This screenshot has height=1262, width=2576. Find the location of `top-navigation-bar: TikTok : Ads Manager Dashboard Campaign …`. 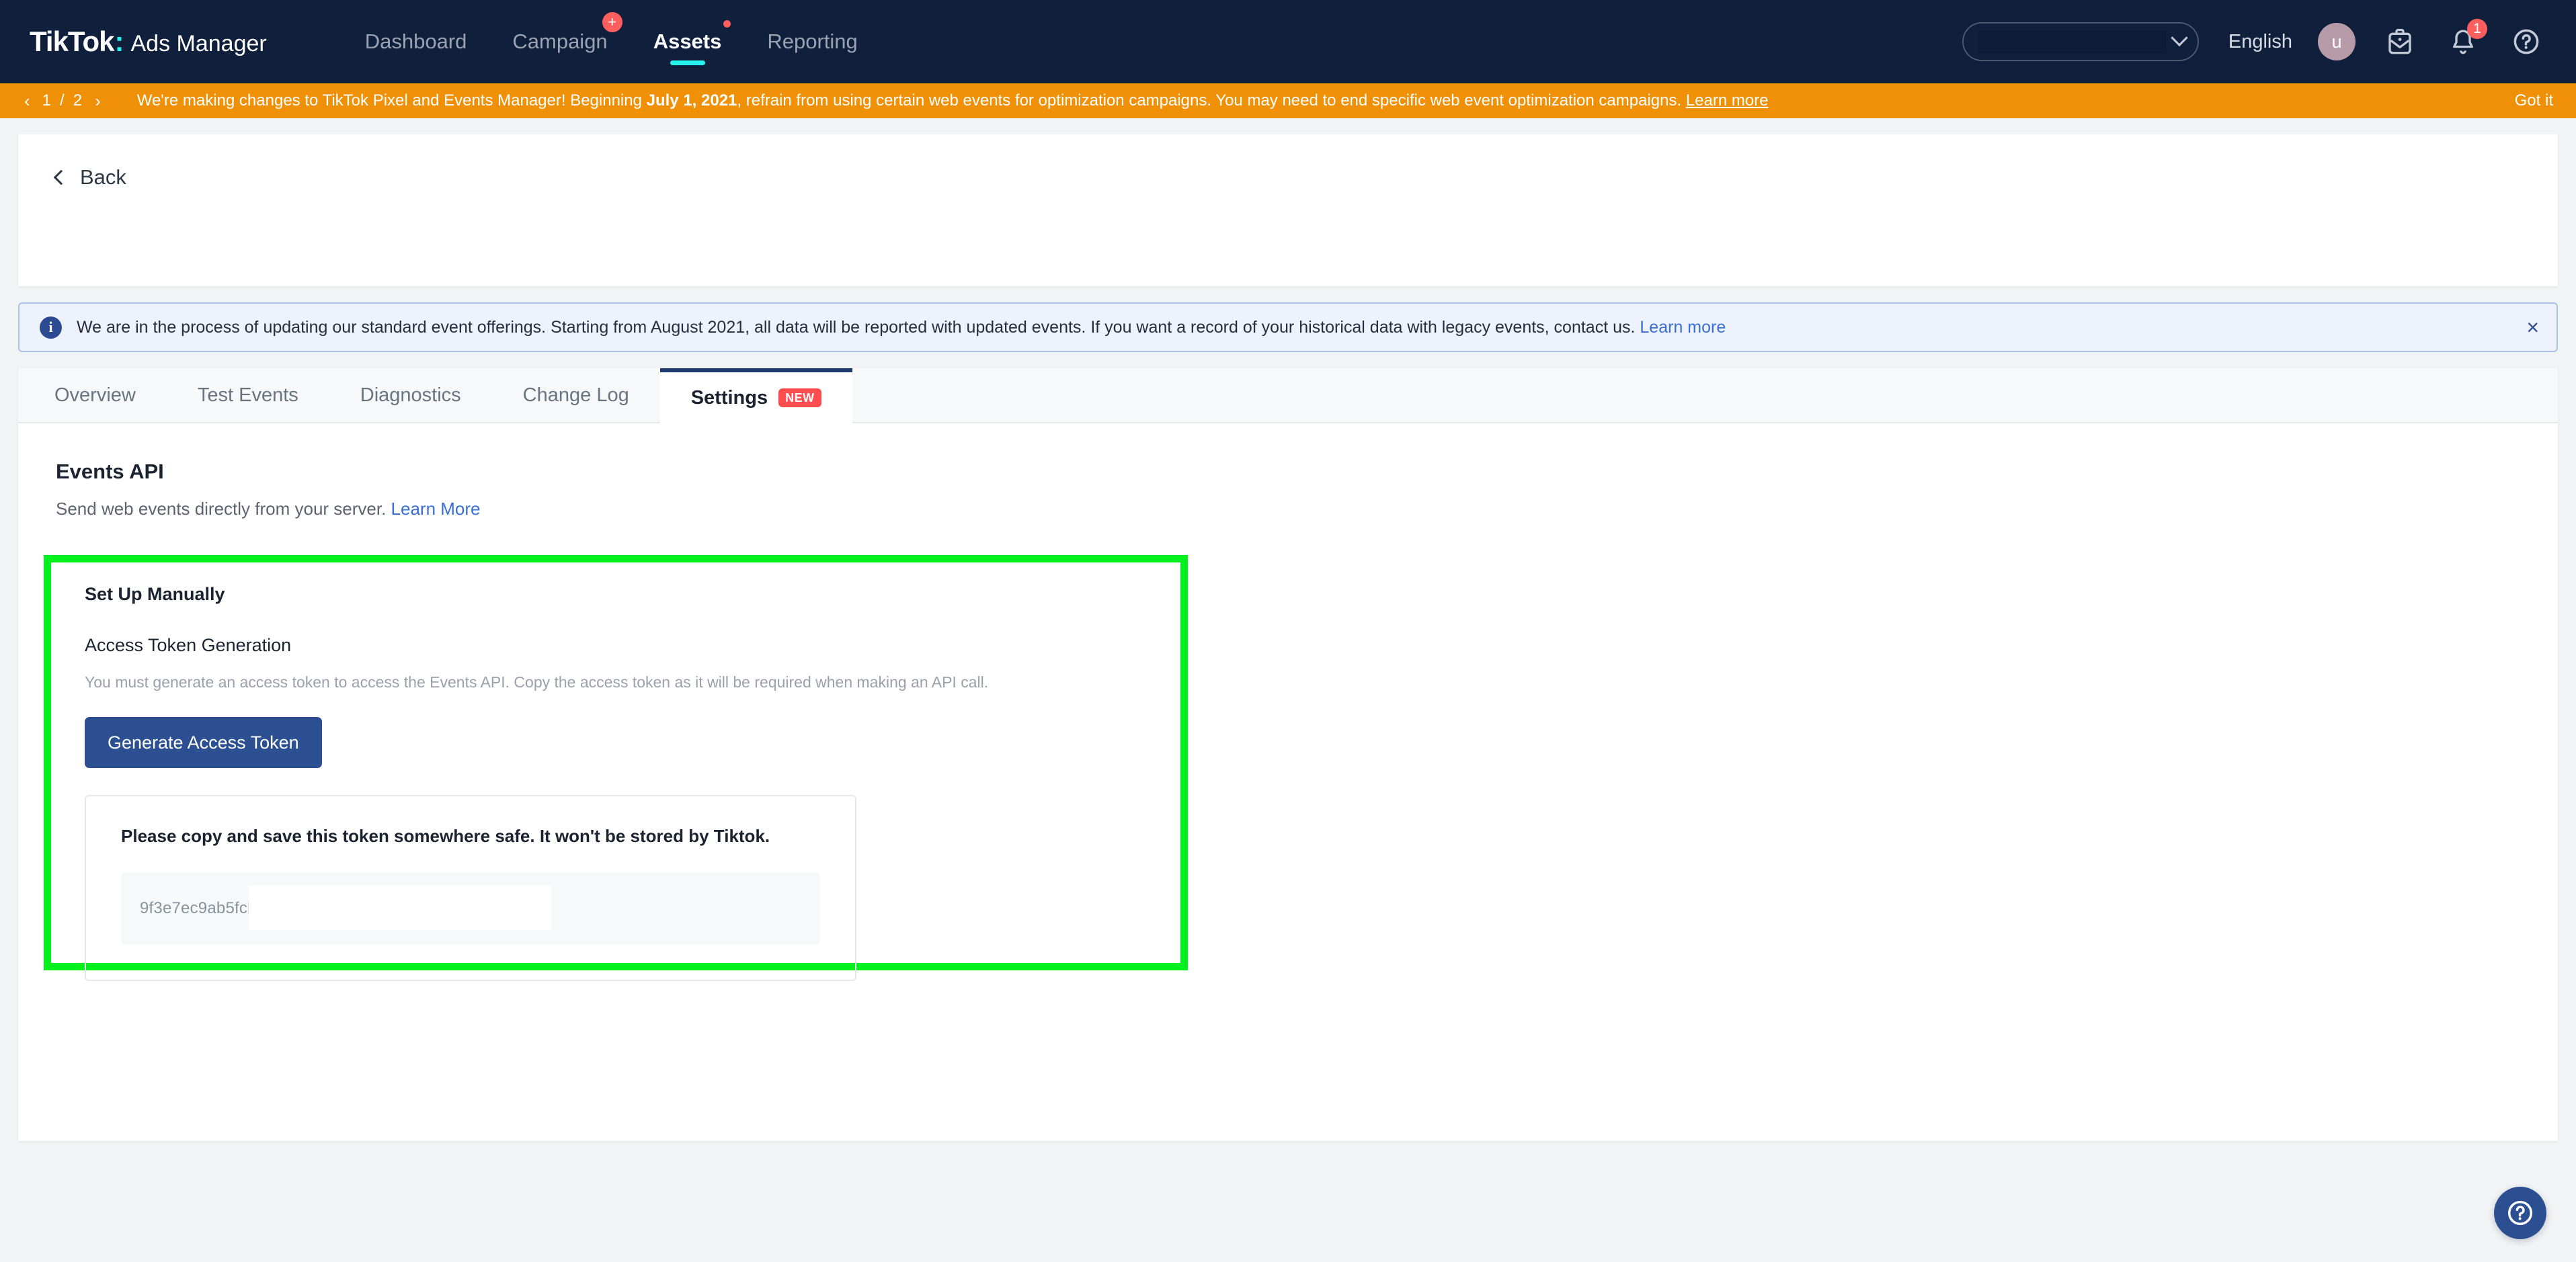

top-navigation-bar: TikTok : Ads Manager Dashboard Campaign … is located at coordinates (1288, 41).